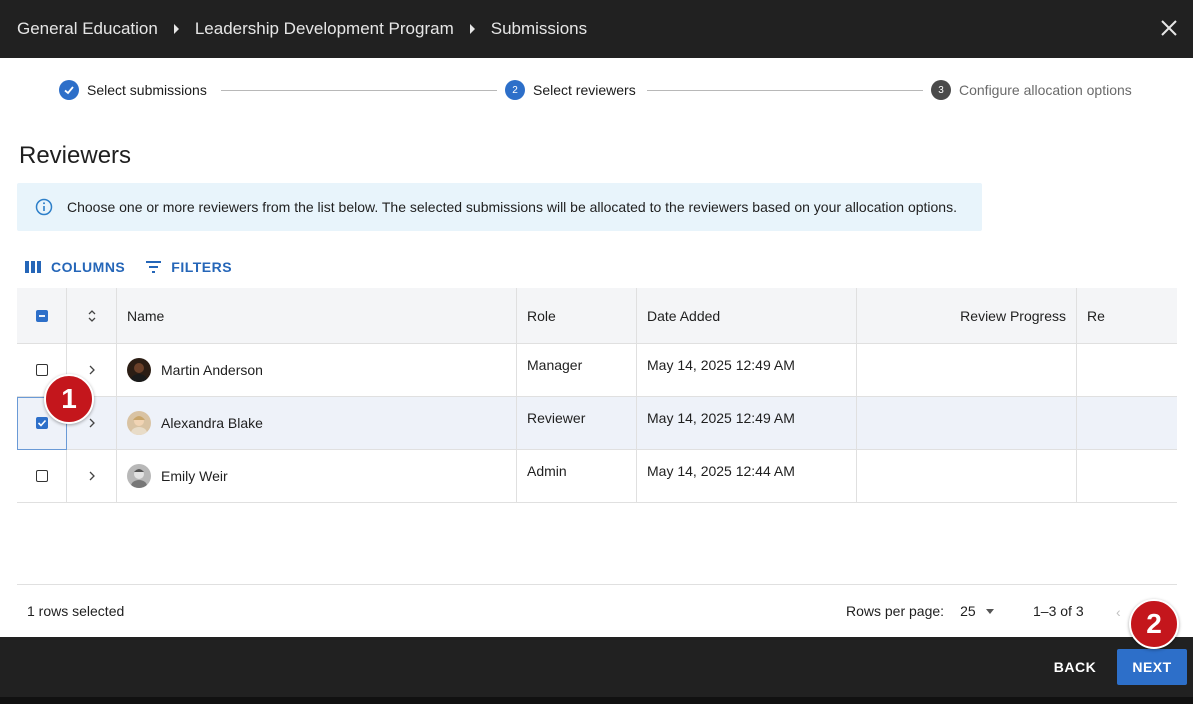 The width and height of the screenshot is (1193, 704). Describe the element at coordinates (69, 90) in the screenshot. I see `check-icon` at that location.